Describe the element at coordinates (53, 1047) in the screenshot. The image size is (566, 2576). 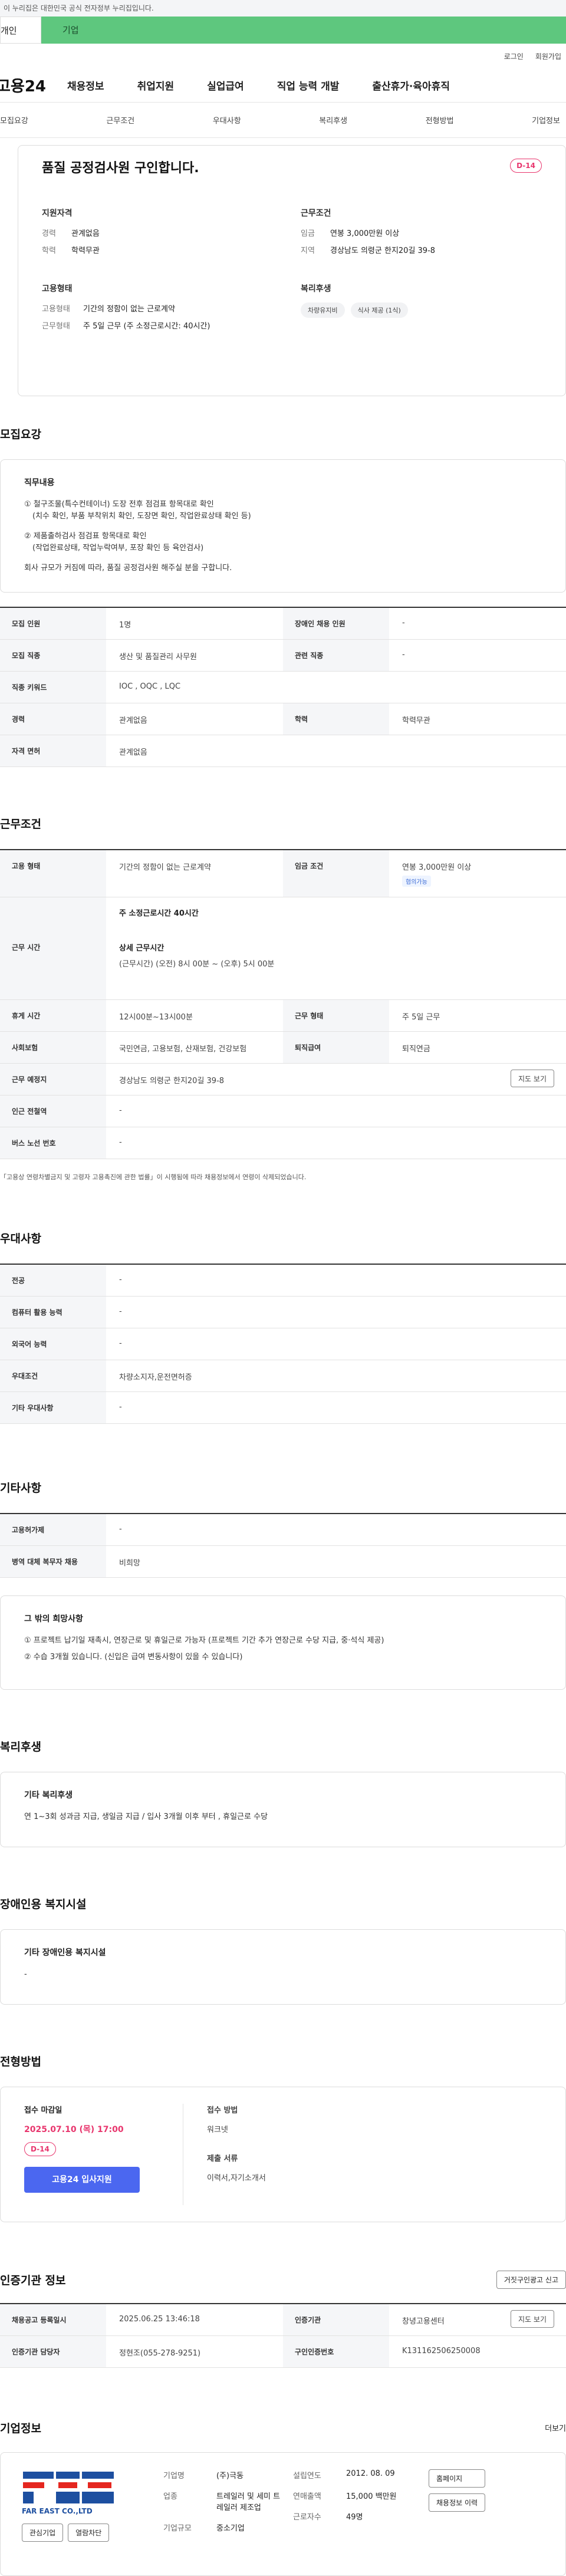
I see `row-label: 사회보험` at that location.